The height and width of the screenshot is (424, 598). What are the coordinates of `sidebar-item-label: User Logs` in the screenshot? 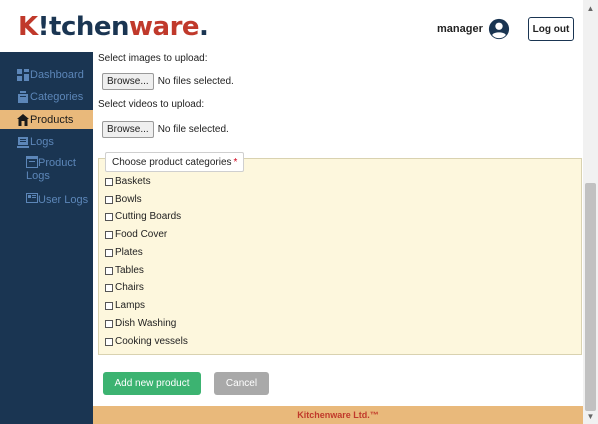 It's located at (63, 200).